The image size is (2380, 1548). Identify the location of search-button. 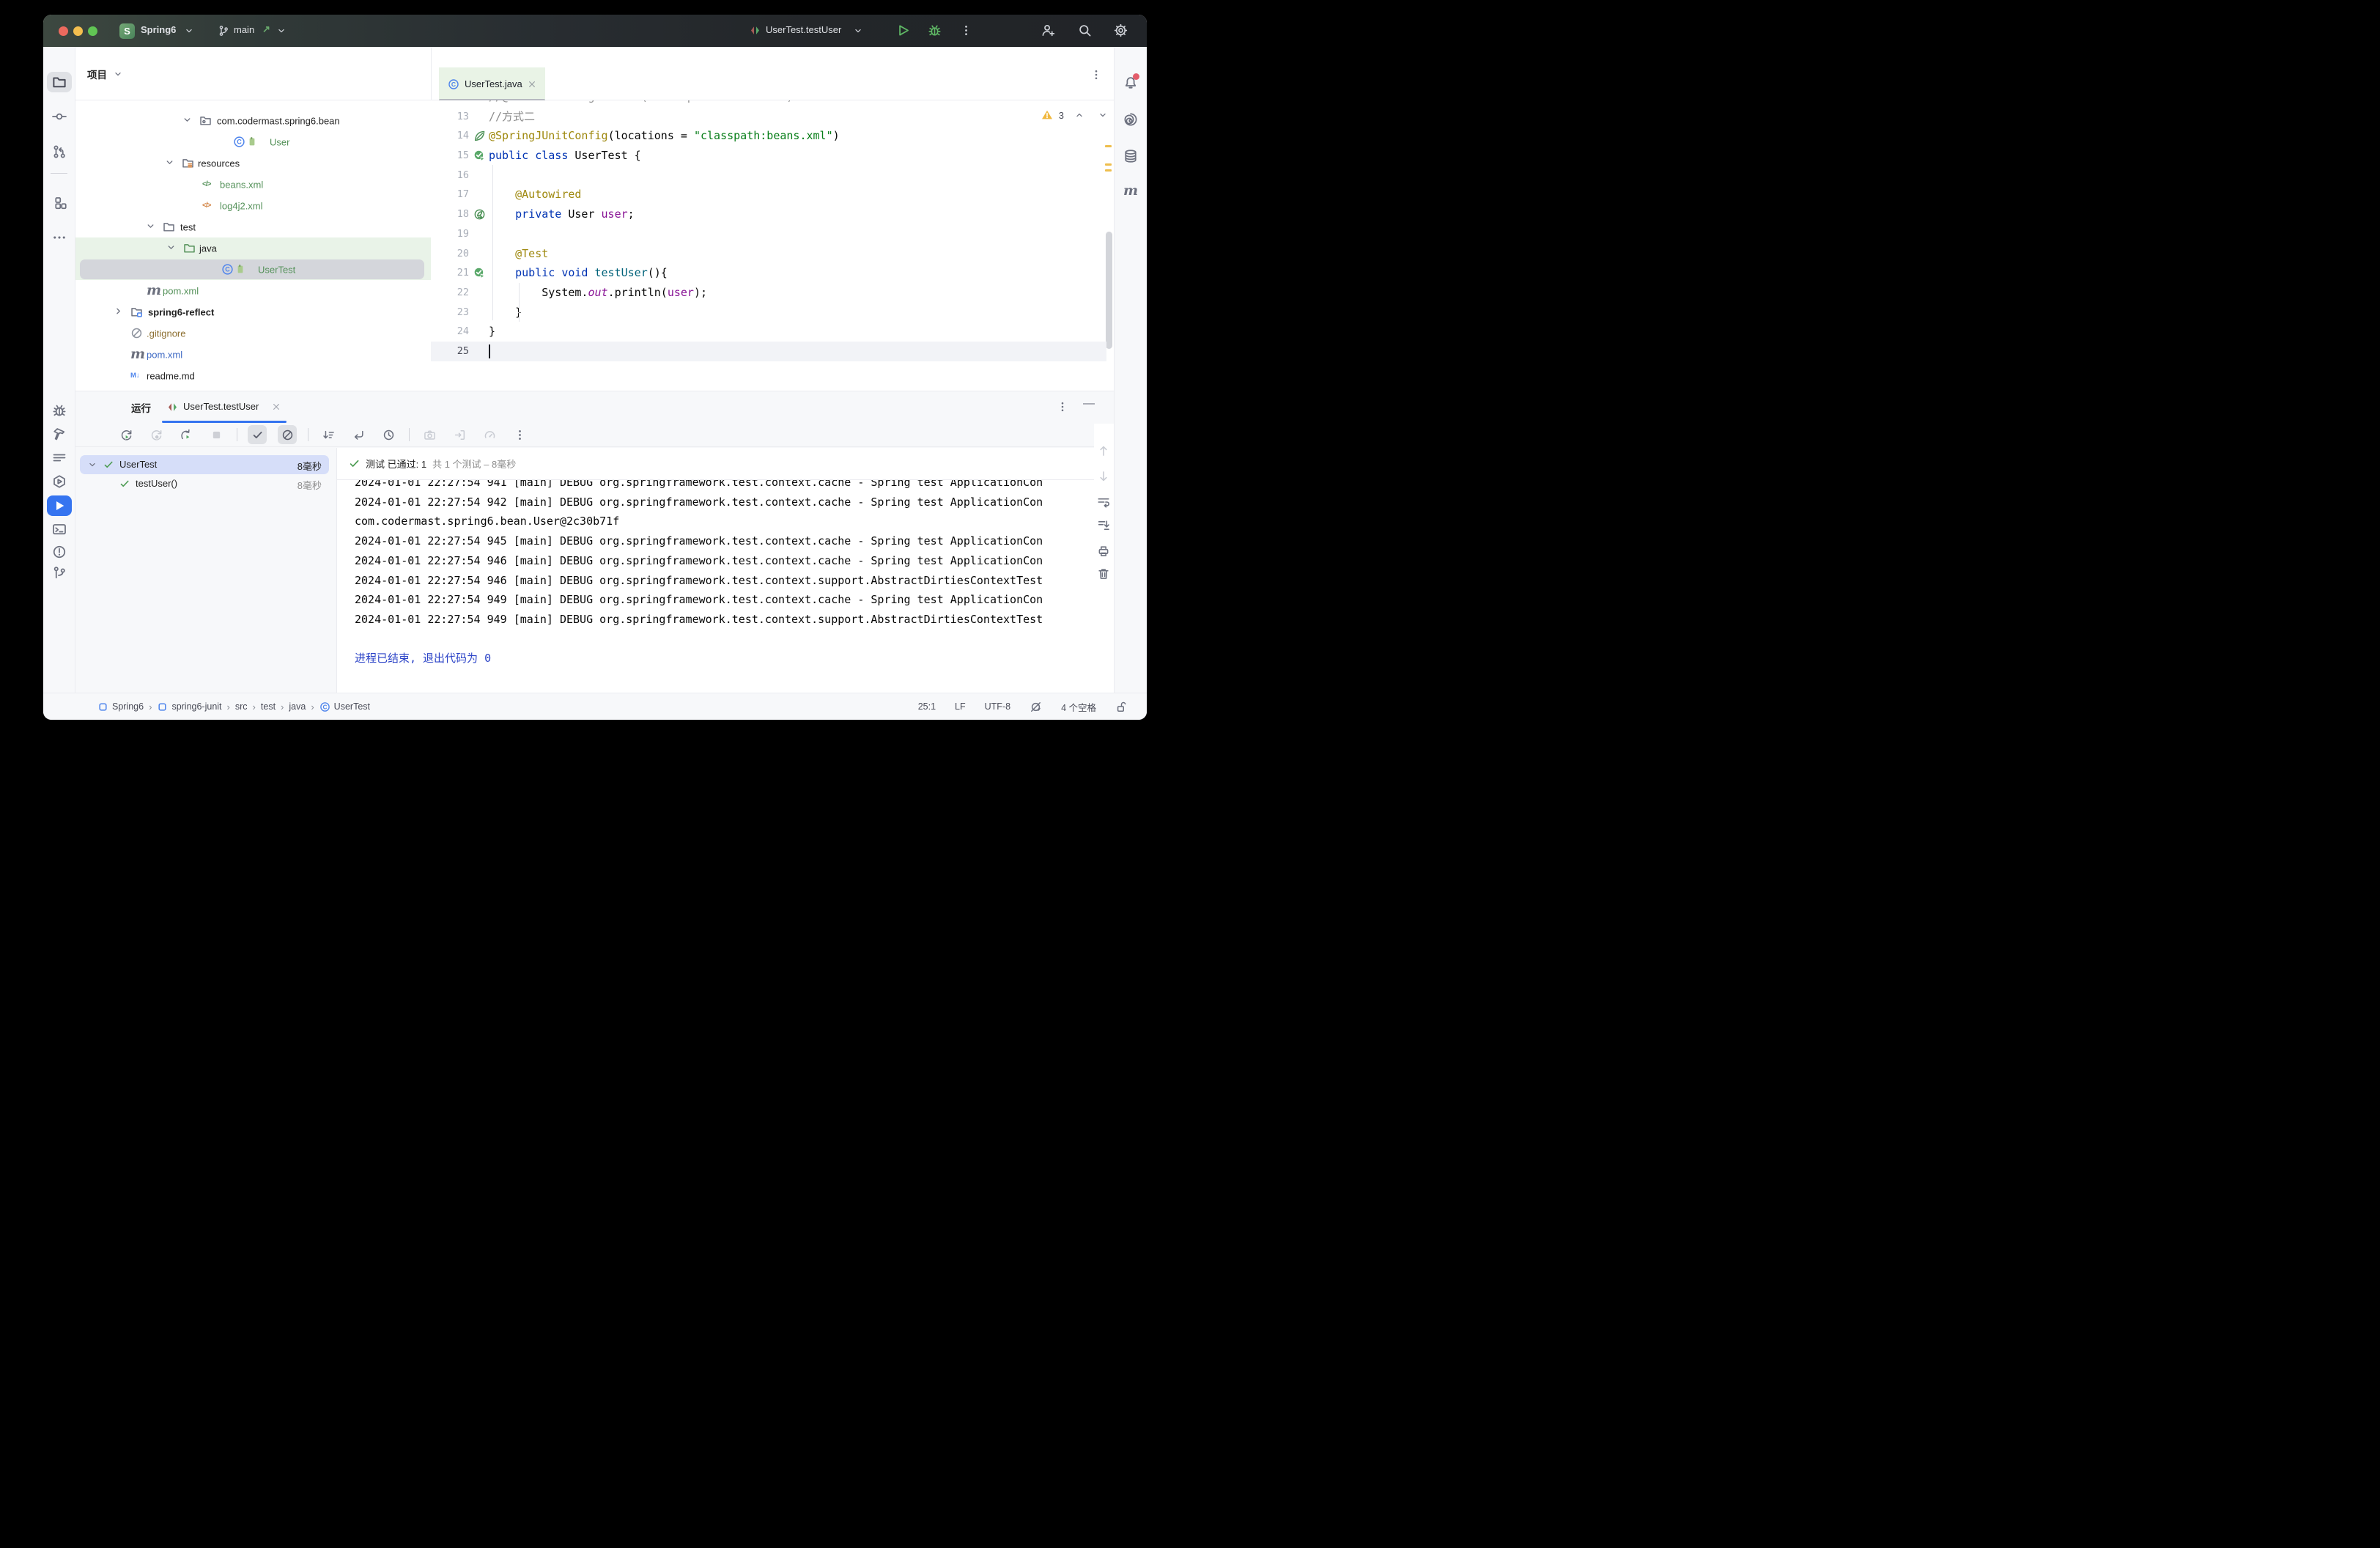
(1085, 30).